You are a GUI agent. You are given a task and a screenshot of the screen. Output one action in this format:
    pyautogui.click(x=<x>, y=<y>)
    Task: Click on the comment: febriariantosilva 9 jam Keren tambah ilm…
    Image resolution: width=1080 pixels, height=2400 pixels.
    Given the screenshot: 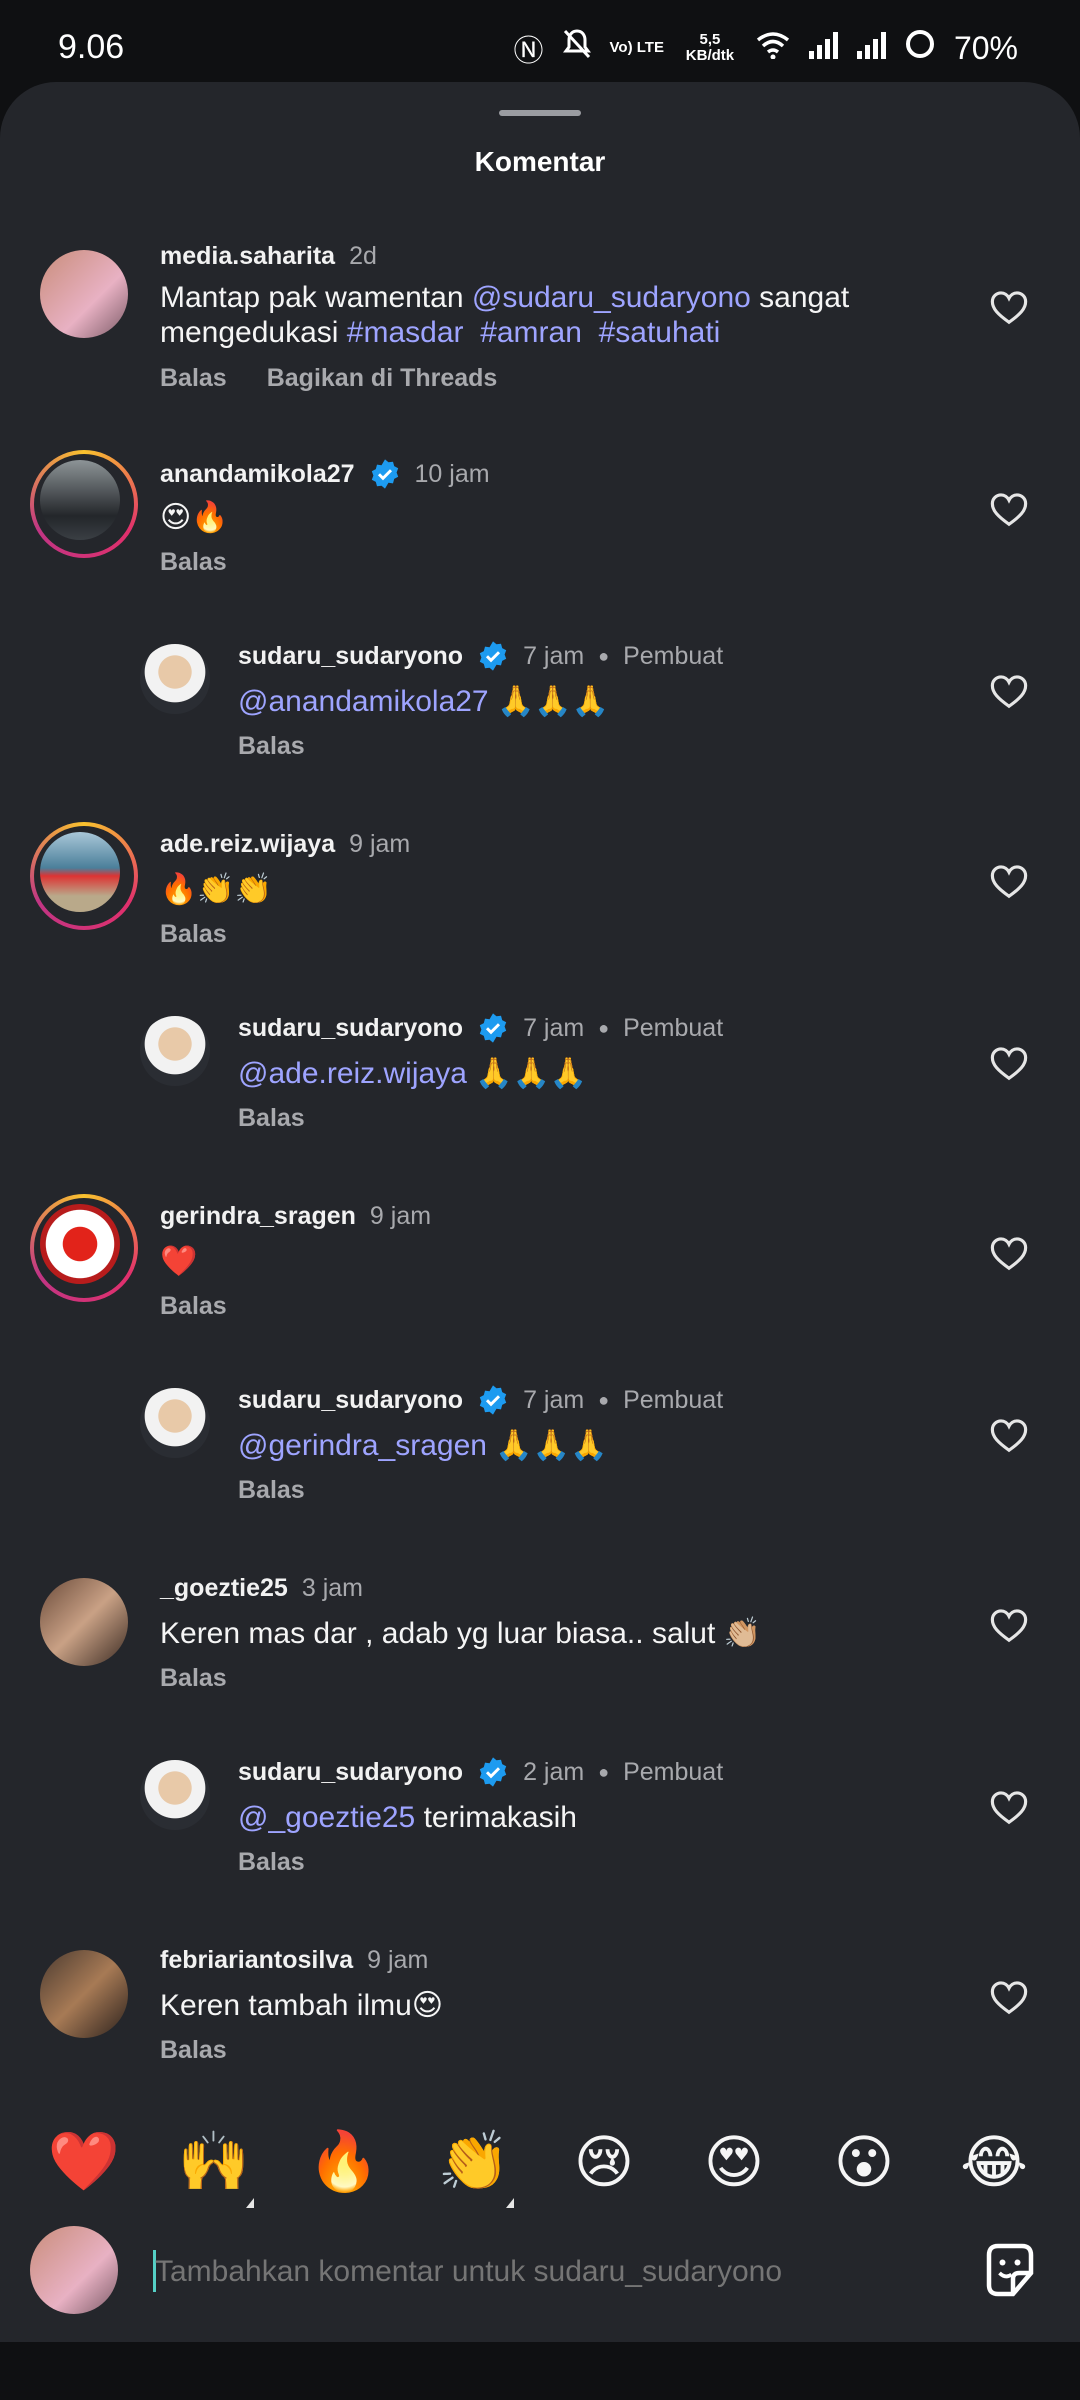 What is the action you would take?
    pyautogui.click(x=540, y=2003)
    